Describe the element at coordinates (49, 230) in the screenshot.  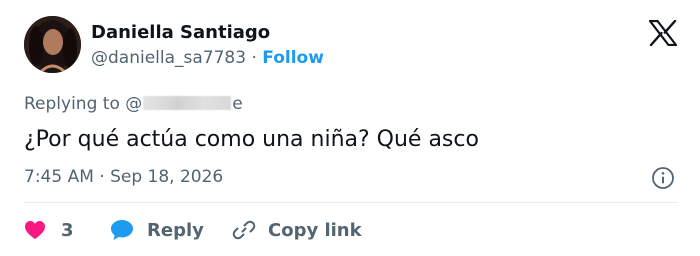
I see `like-button: 3` at that location.